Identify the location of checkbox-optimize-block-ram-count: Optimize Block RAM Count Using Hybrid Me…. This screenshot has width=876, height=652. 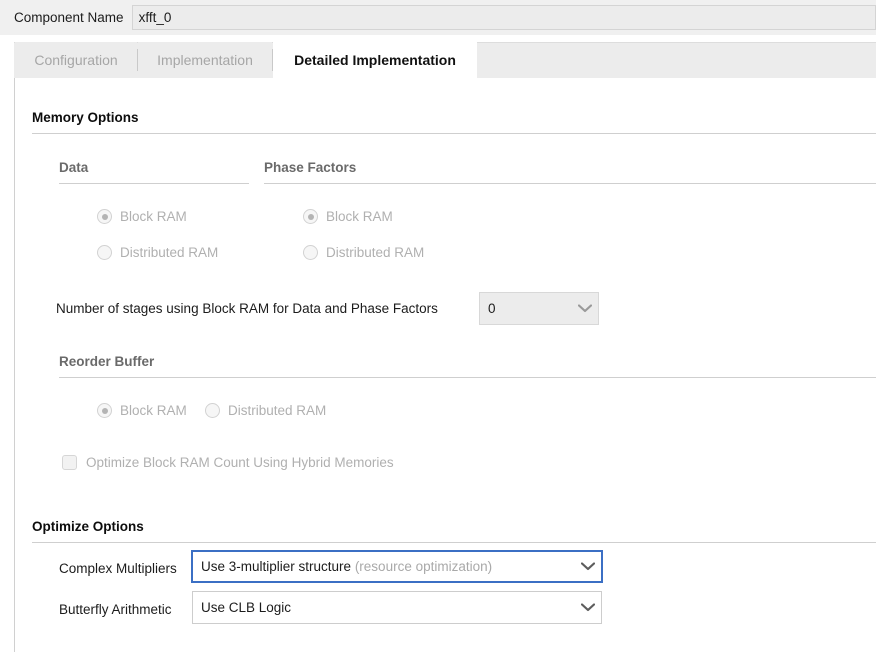
(228, 462).